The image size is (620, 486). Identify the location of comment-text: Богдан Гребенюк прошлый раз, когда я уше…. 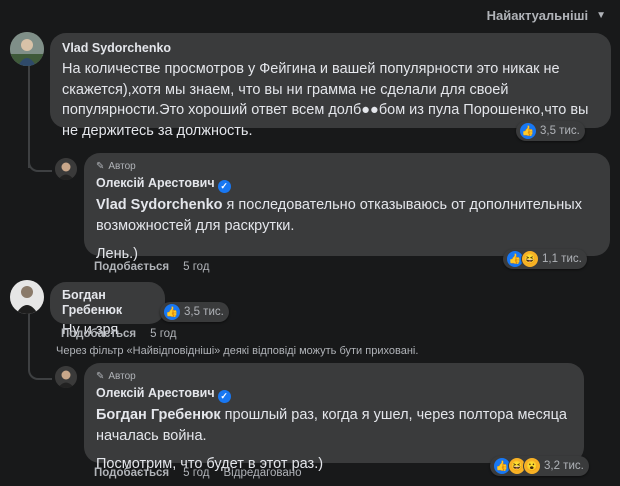
(334, 425).